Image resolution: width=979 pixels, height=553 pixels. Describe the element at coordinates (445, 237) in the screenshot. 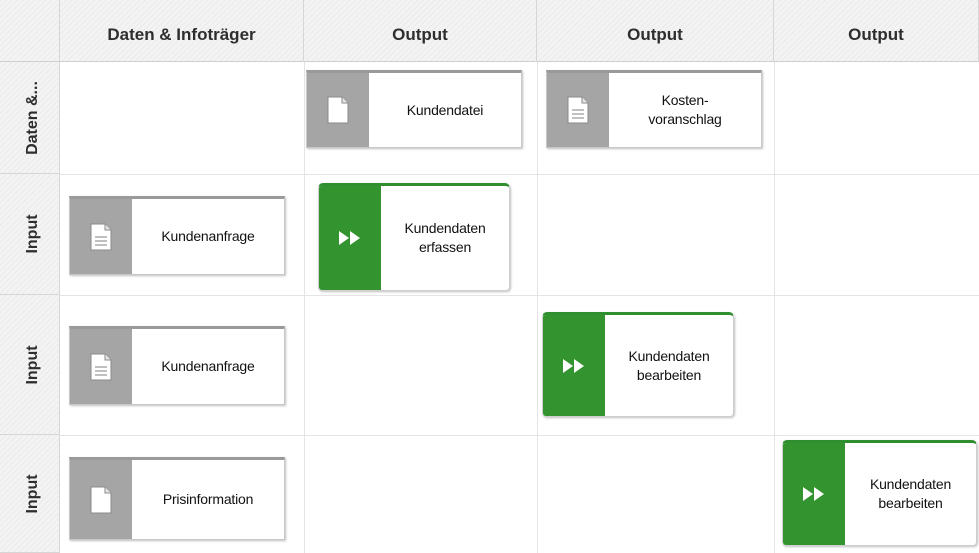

I see `node-label: Kundendaten erfassen` at that location.